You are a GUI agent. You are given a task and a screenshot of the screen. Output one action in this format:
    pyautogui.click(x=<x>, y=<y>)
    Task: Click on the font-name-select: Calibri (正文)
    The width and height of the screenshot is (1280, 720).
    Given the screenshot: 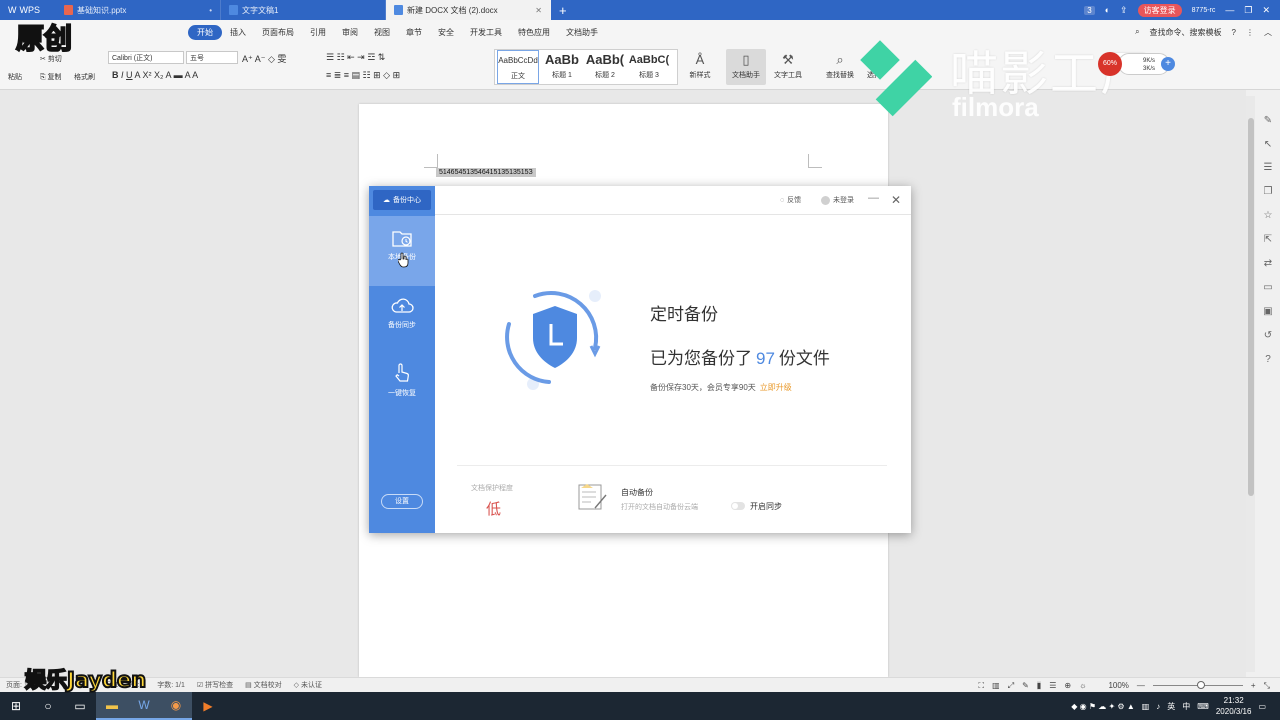 What is the action you would take?
    pyautogui.click(x=146, y=57)
    